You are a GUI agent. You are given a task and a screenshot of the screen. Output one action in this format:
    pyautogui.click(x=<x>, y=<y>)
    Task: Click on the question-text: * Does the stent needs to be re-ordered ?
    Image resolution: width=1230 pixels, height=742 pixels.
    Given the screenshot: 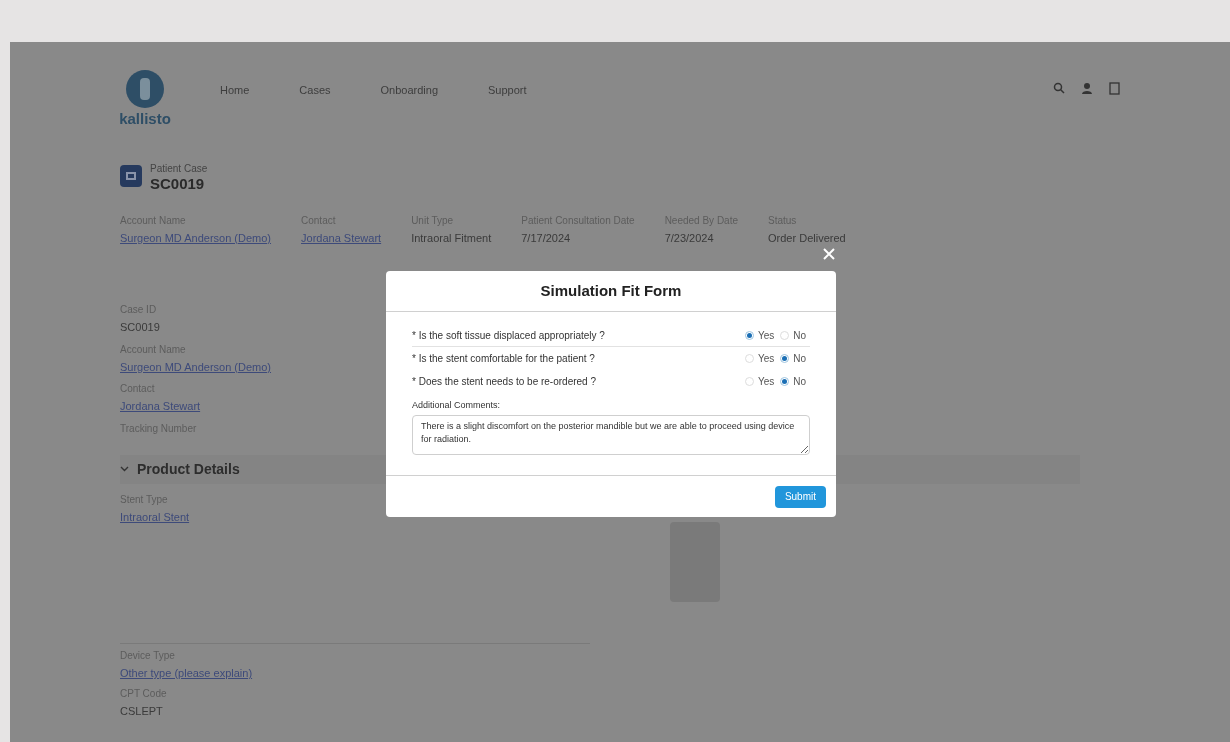 What is the action you would take?
    pyautogui.click(x=504, y=382)
    